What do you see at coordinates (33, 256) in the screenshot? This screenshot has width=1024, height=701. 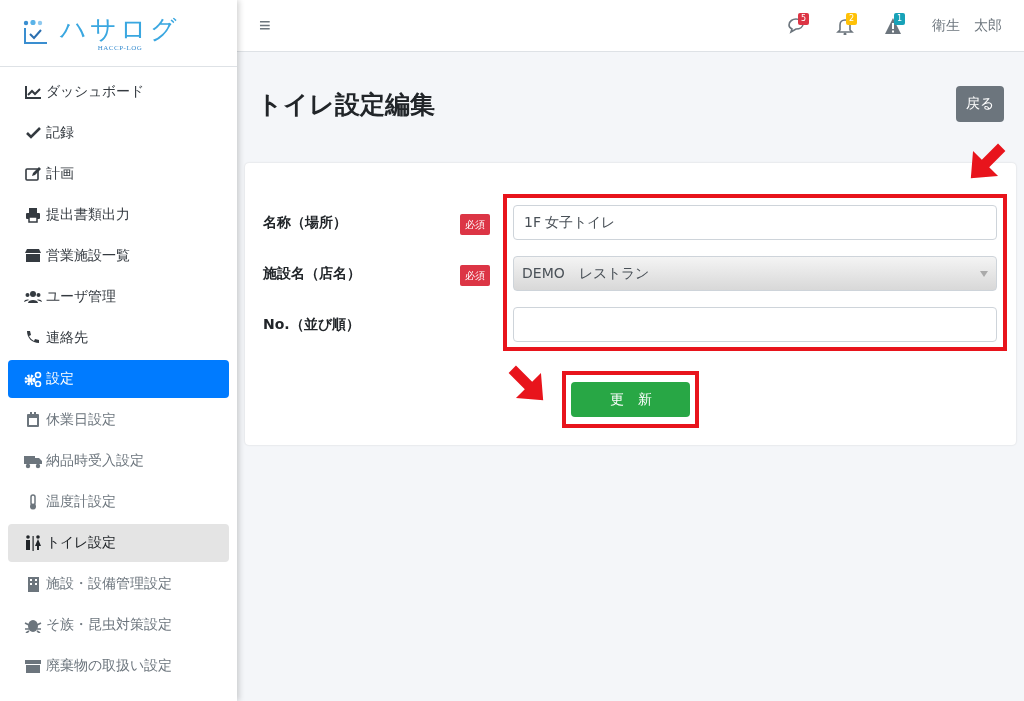 I see `store-icon` at bounding box center [33, 256].